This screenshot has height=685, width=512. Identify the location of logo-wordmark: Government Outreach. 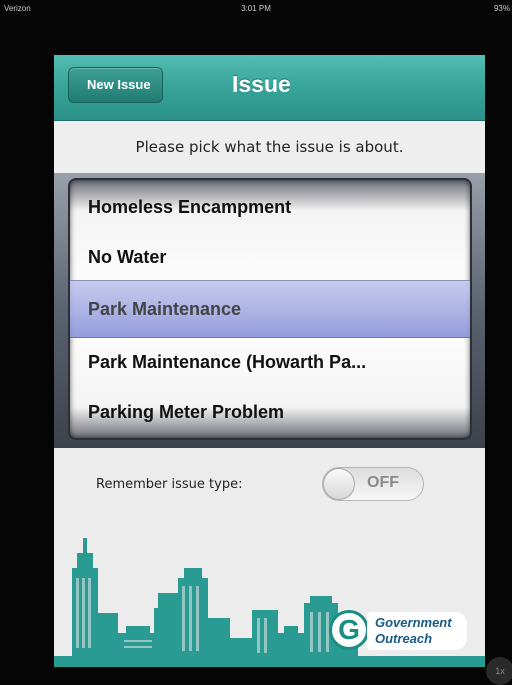
(417, 631).